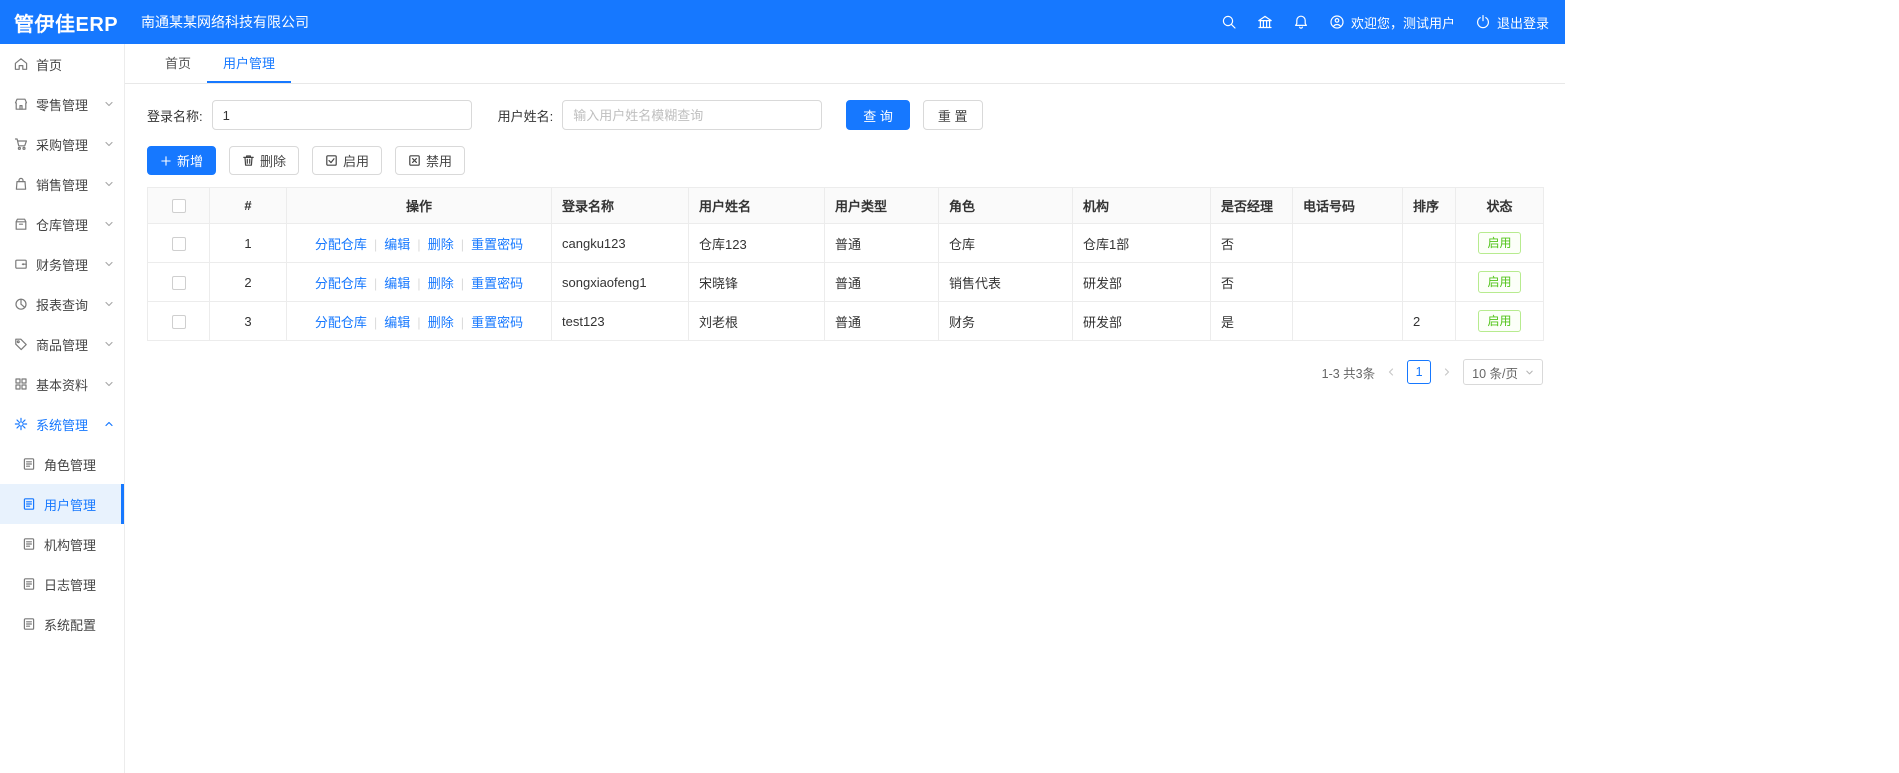 This screenshot has width=1899, height=773. I want to click on table-toolbar: 新增 删除 启用 禁用, so click(845, 160).